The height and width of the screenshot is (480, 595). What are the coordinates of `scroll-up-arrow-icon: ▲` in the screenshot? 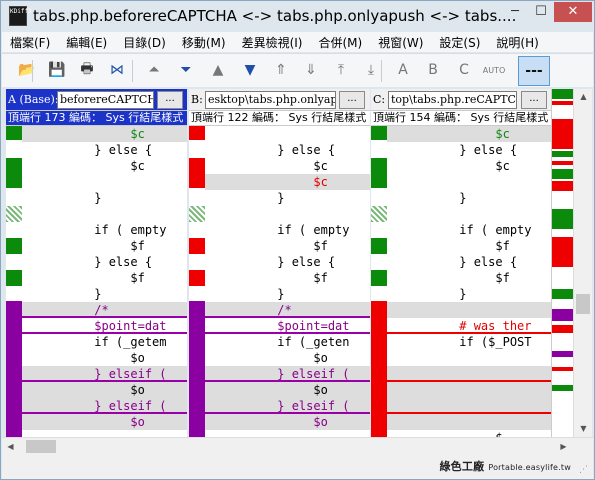 It's located at (583, 97).